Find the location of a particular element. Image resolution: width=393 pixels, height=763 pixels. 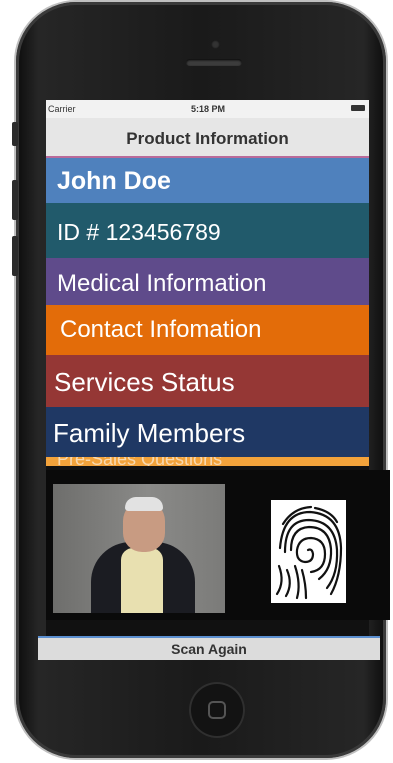

home-button-icon is located at coordinates (217, 710).